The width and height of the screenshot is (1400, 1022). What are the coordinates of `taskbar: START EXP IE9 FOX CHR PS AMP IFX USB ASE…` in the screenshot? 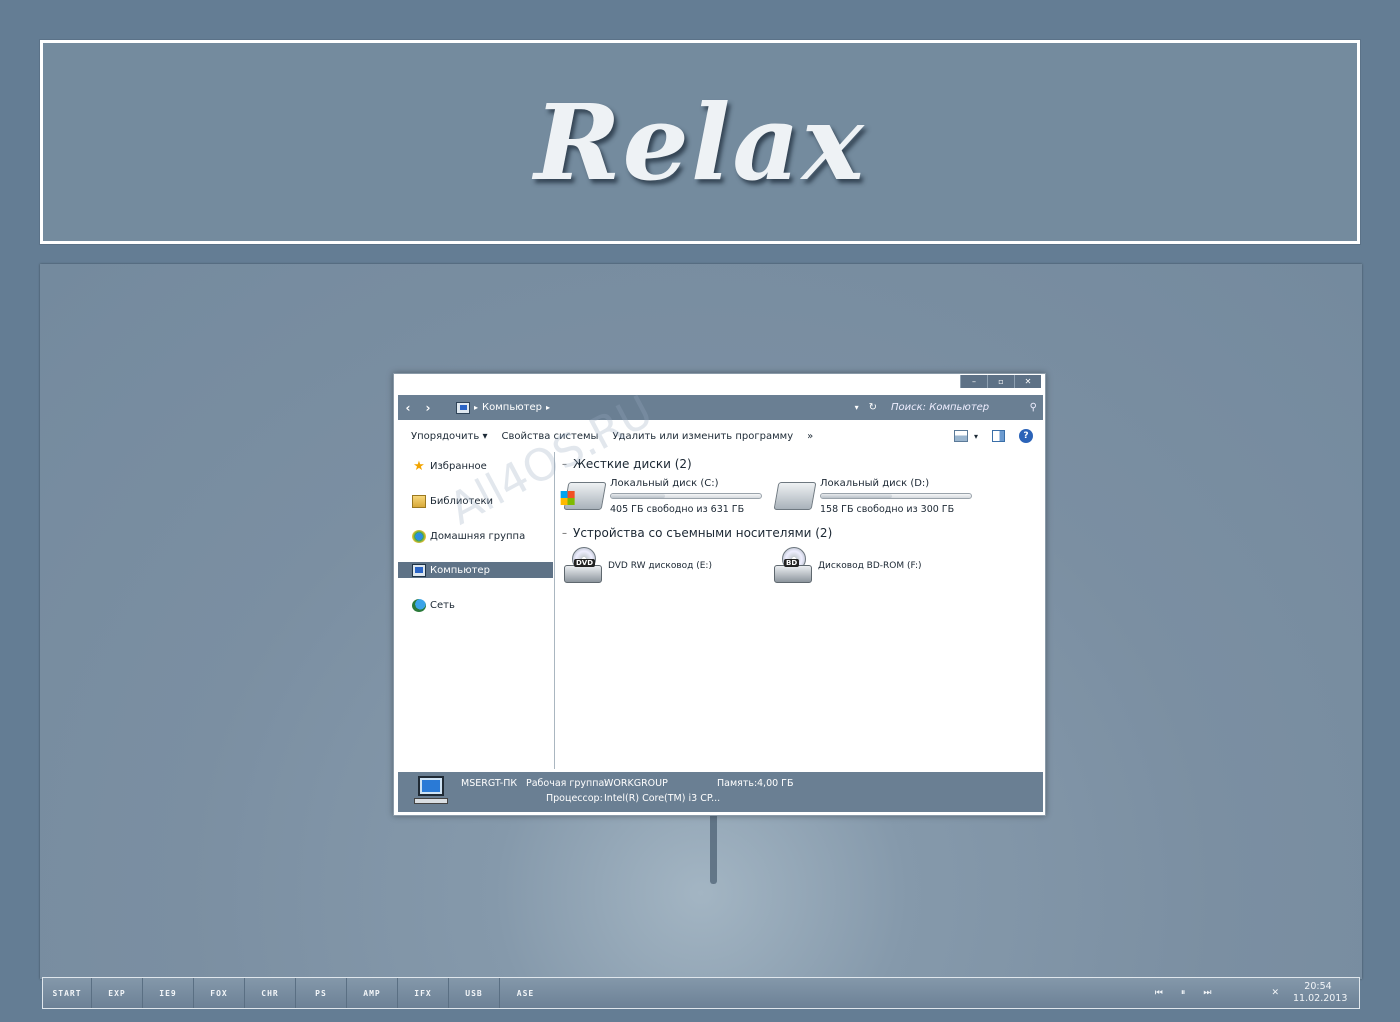 It's located at (701, 993).